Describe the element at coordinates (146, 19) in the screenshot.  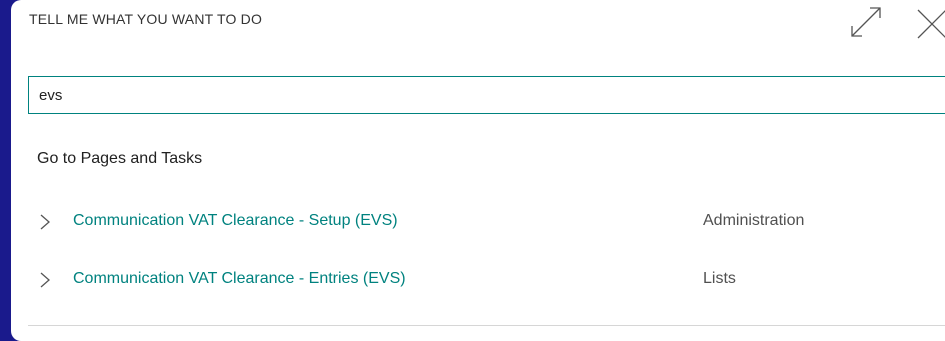
I see `dialog-title: TELL ME WHAT YOU WANT TO DO` at that location.